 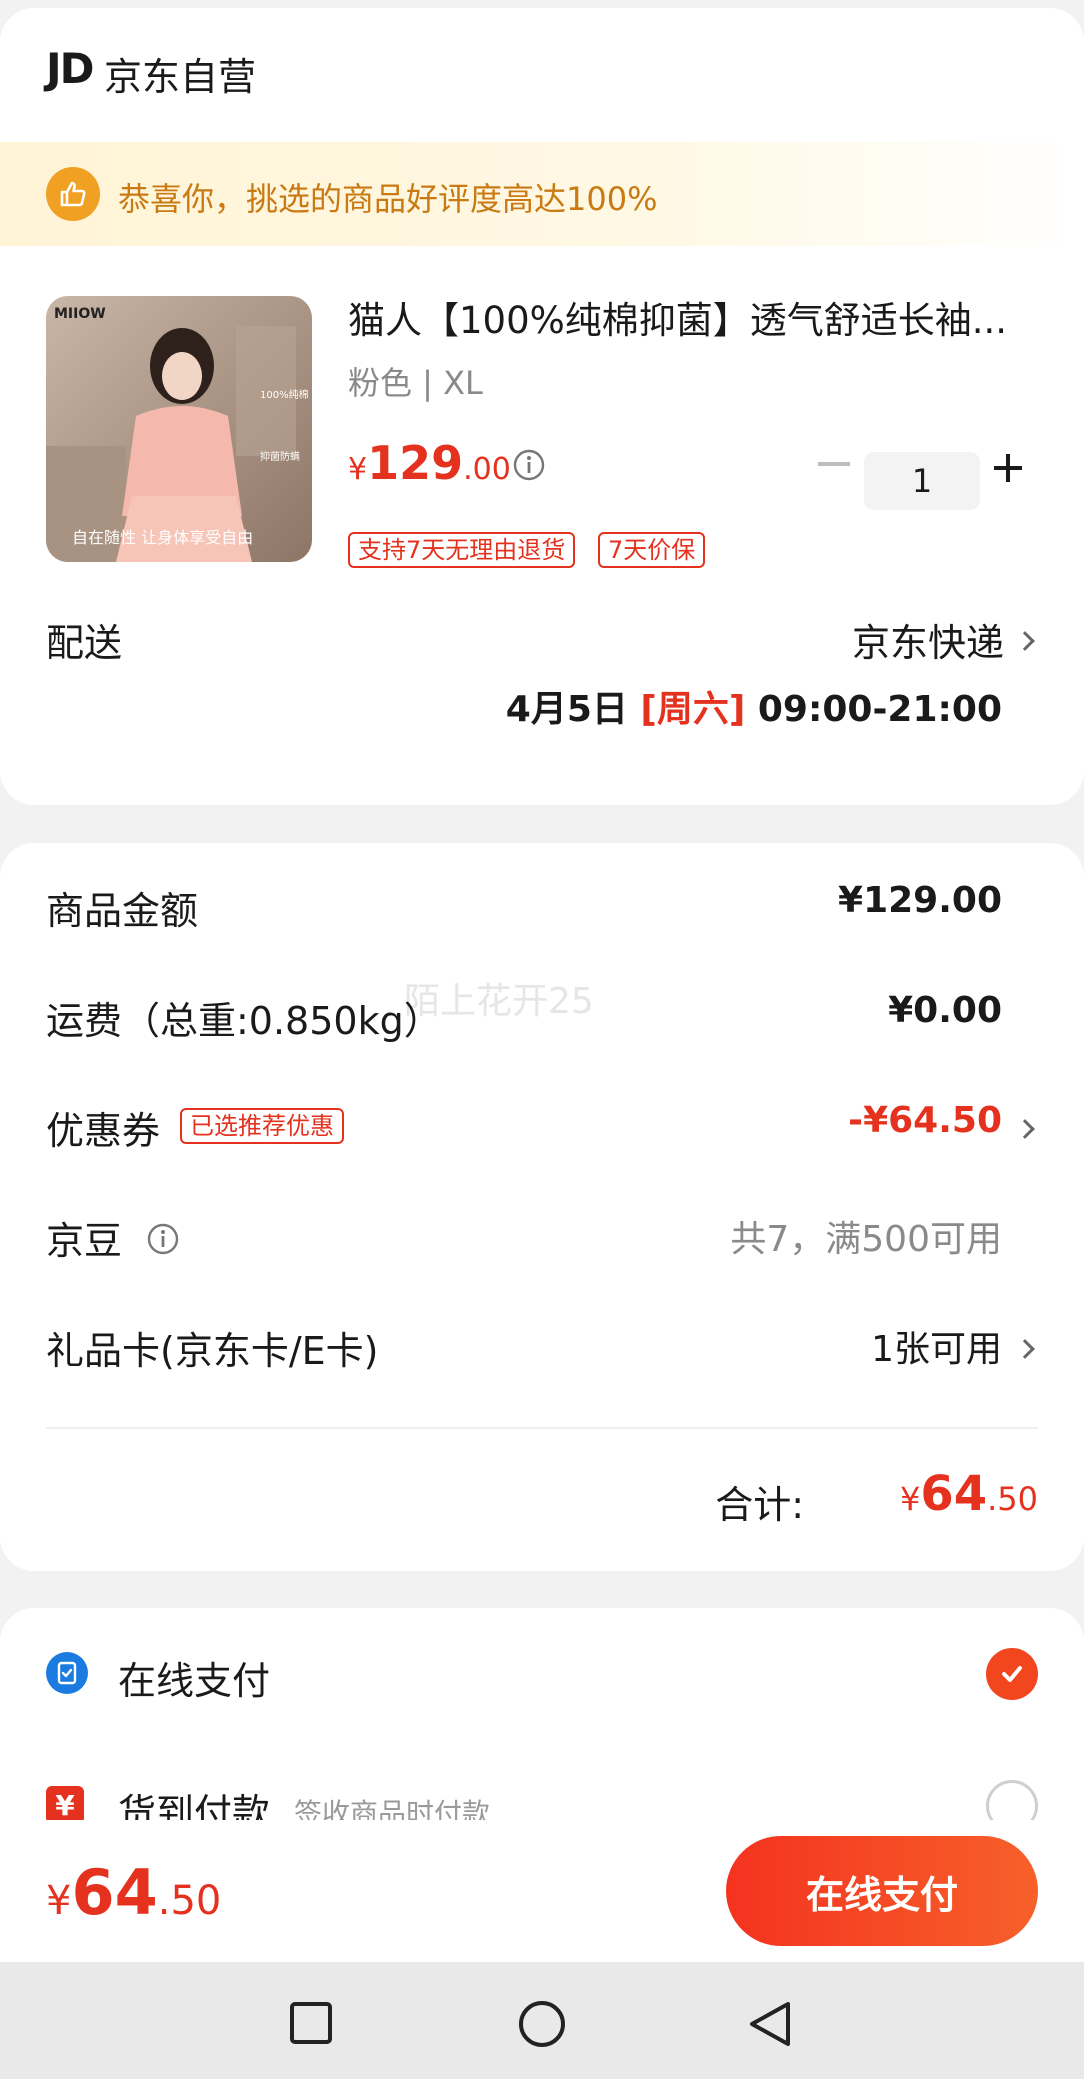 I want to click on giftcard-value: 1张可用, so click(x=936, y=1346).